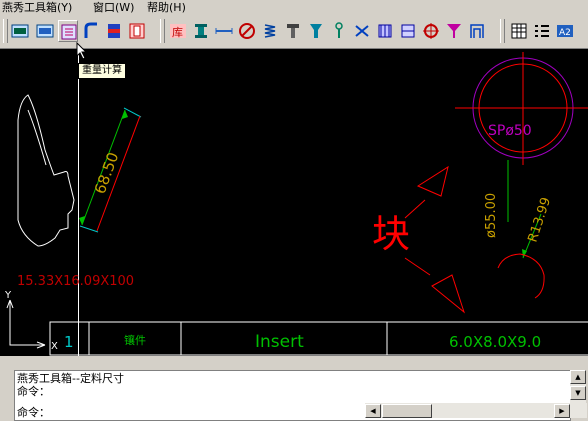 The height and width of the screenshot is (421, 588). I want to click on bearing-2-icon, so click(408, 31).